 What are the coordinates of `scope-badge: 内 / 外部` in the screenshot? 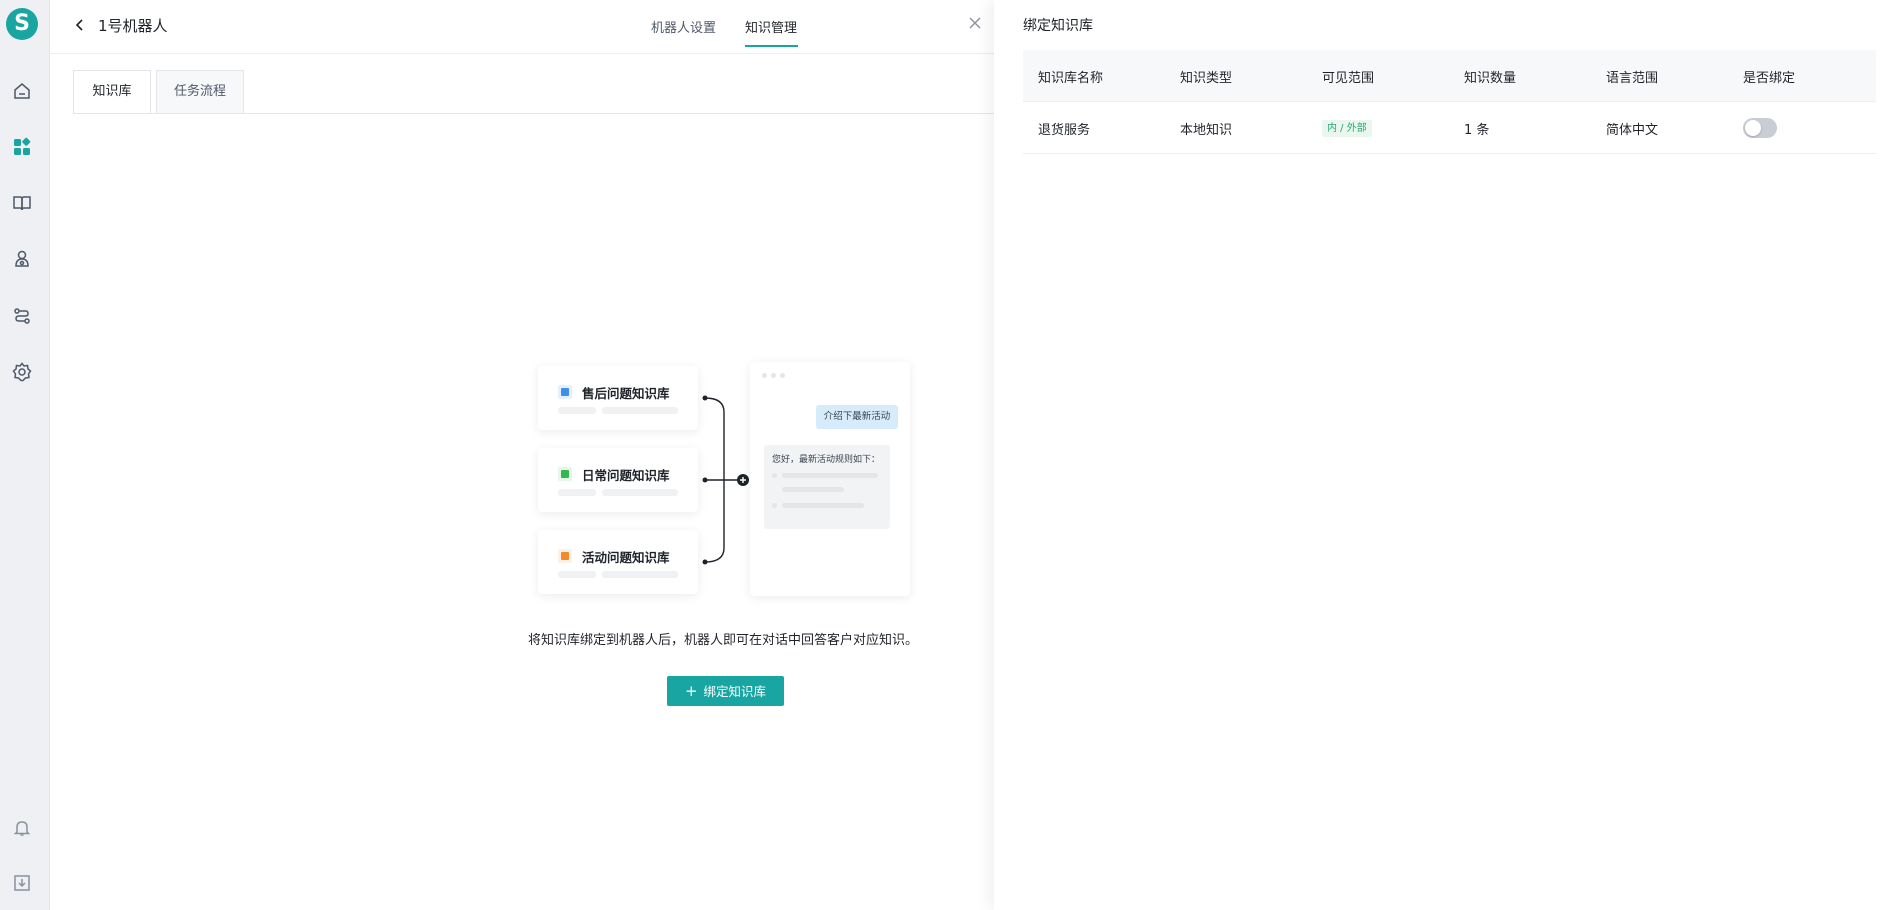 It's located at (1347, 128).